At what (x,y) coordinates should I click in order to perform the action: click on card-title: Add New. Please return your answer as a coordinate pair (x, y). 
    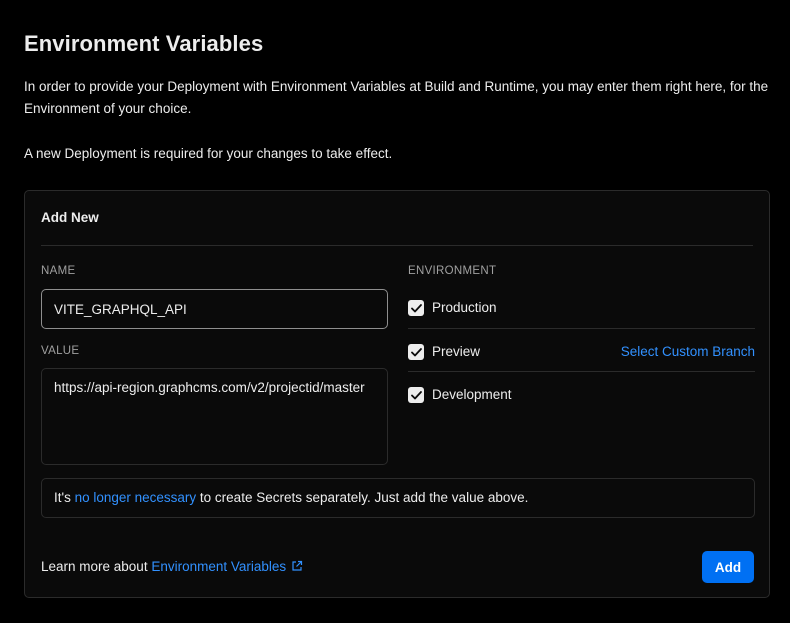
    Looking at the image, I should click on (70, 217).